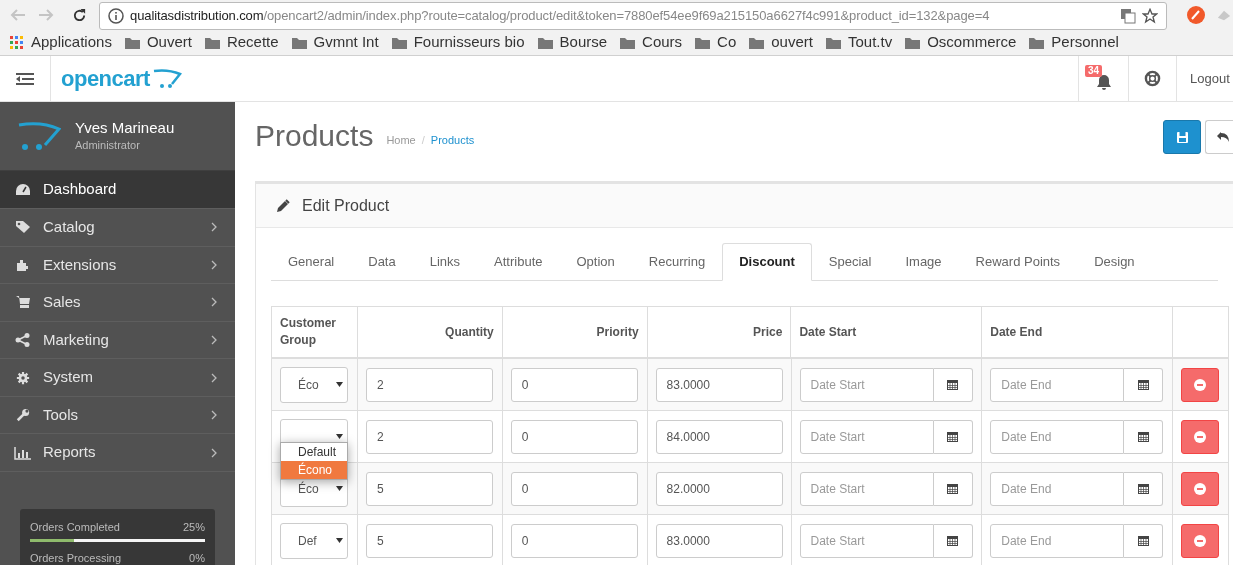 The width and height of the screenshot is (1233, 565). What do you see at coordinates (117, 190) in the screenshot?
I see `sidebar-item: Dashboard` at bounding box center [117, 190].